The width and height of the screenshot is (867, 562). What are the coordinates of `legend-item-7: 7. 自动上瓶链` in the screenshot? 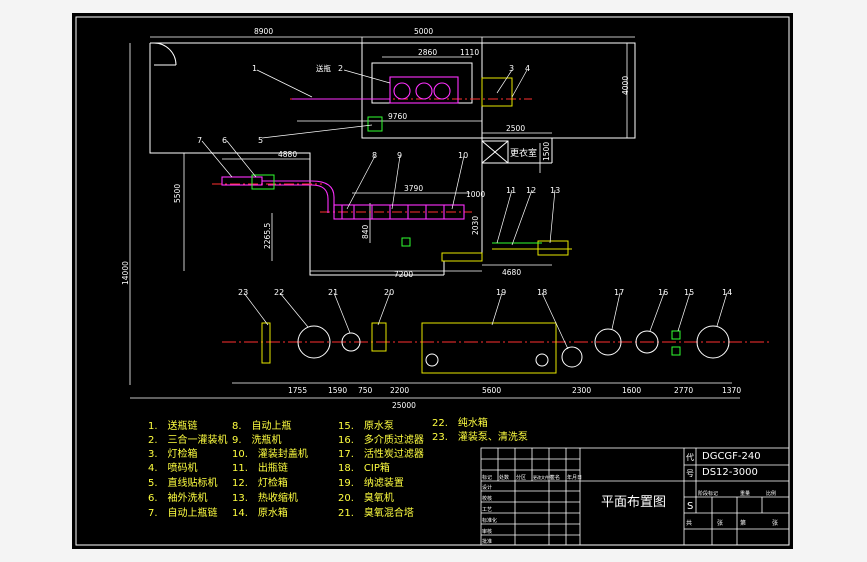 It's located at (183, 512).